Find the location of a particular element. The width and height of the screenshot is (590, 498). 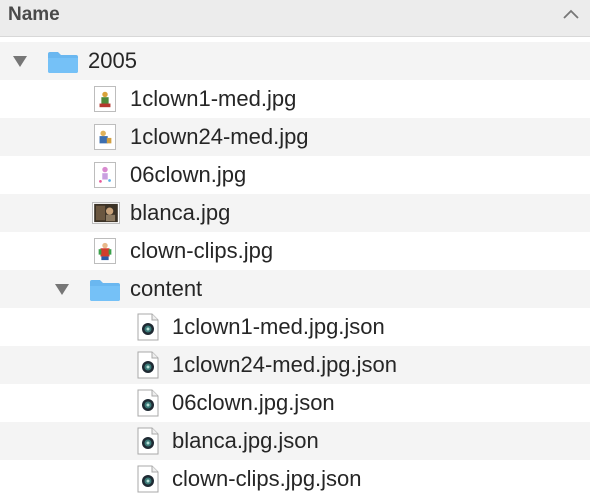

file-name: 06clown.jpg is located at coordinates (188, 174).